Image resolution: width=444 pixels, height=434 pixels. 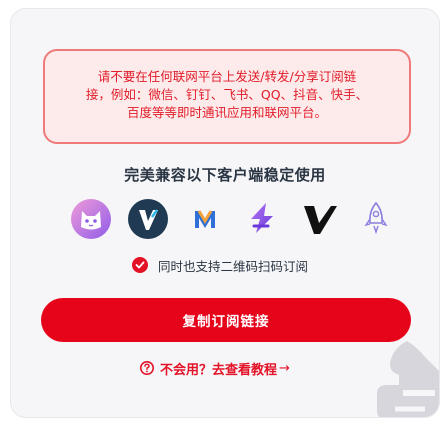 I want to click on vpn-v-icon, so click(x=319, y=219).